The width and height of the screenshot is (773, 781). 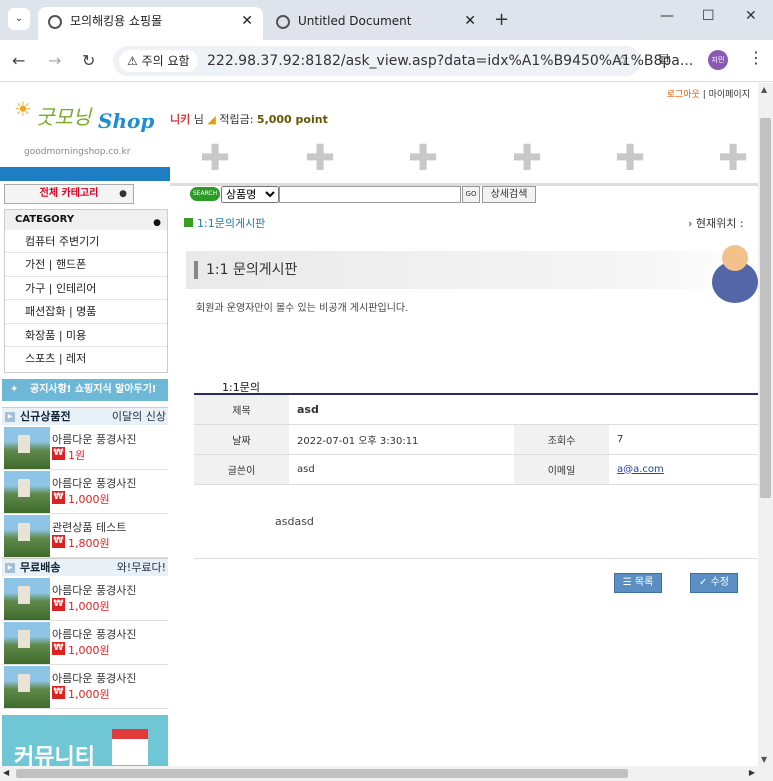 I want to click on category-item: 화장품 | 미용, so click(x=86, y=335).